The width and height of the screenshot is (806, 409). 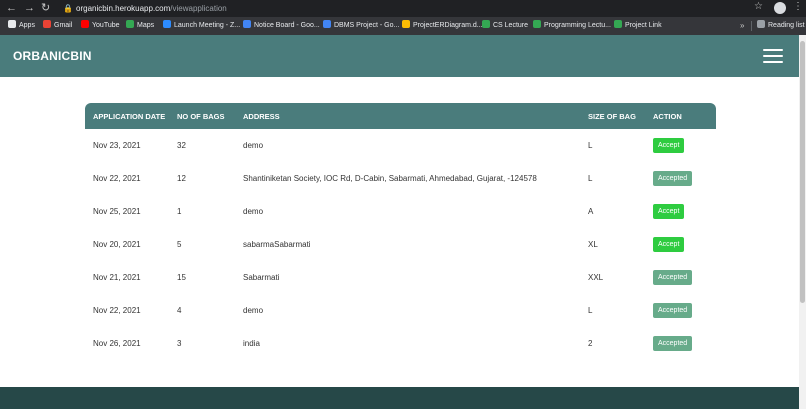 I want to click on bookmark-label: Project Link, so click(x=643, y=25).